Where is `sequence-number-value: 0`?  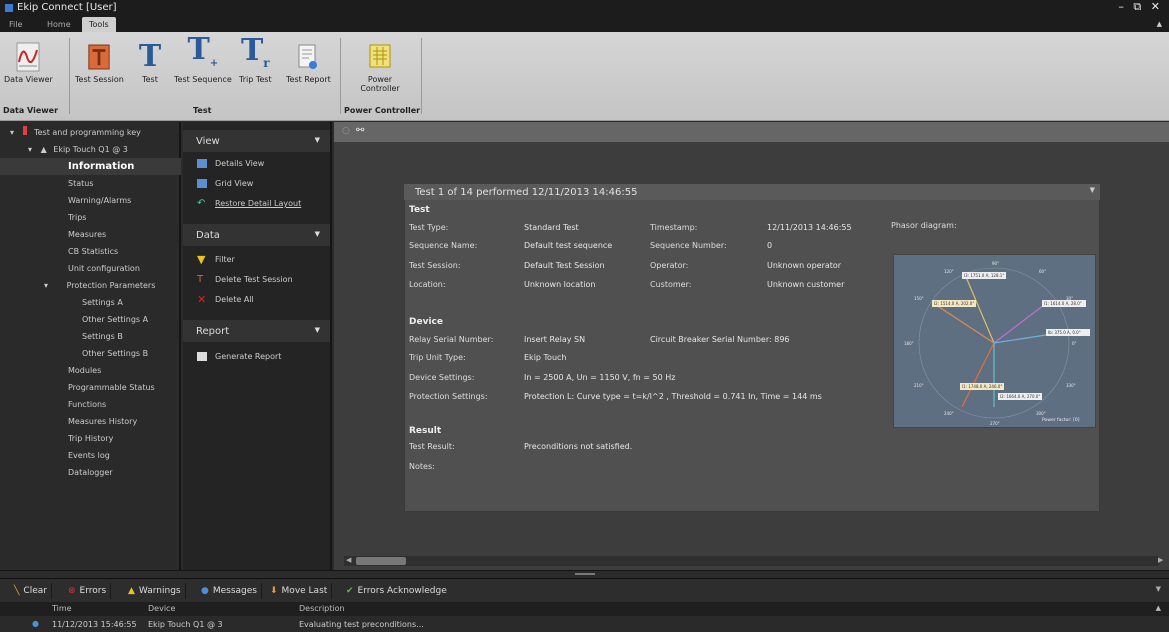 sequence-number-value: 0 is located at coordinates (770, 245).